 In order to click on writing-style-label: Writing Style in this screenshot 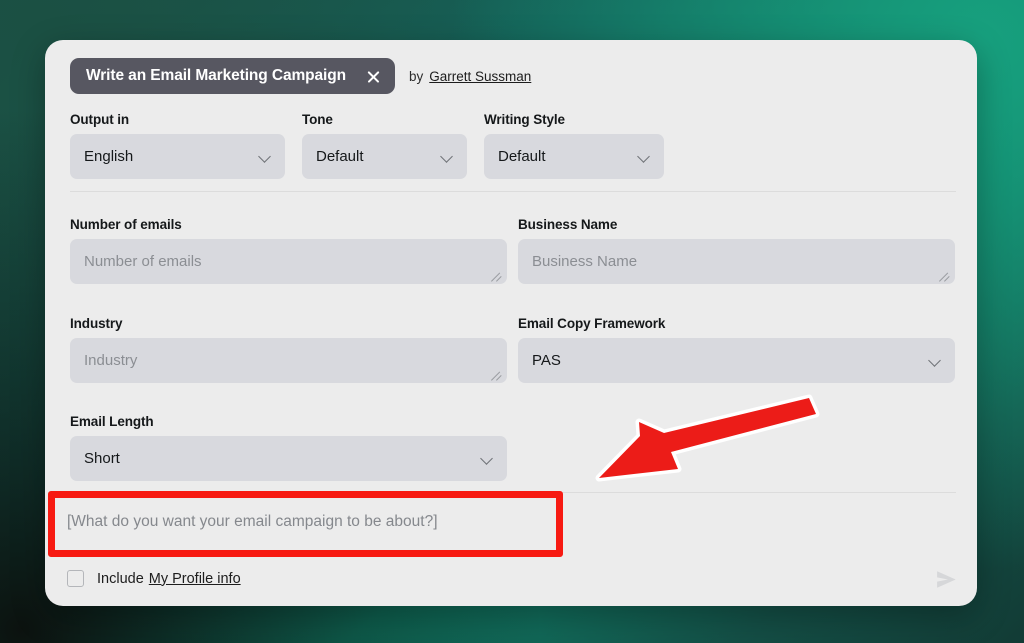, I will do `click(524, 119)`.